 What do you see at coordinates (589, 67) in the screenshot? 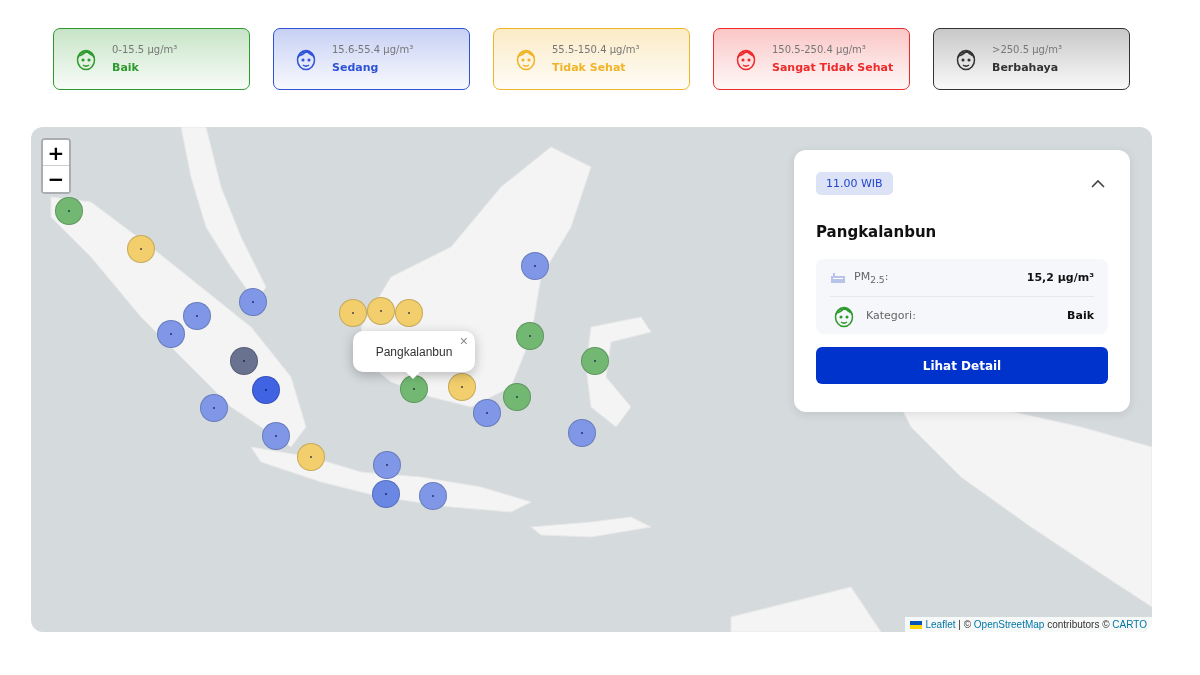
I see `legend-label: Tidak Sehat` at bounding box center [589, 67].